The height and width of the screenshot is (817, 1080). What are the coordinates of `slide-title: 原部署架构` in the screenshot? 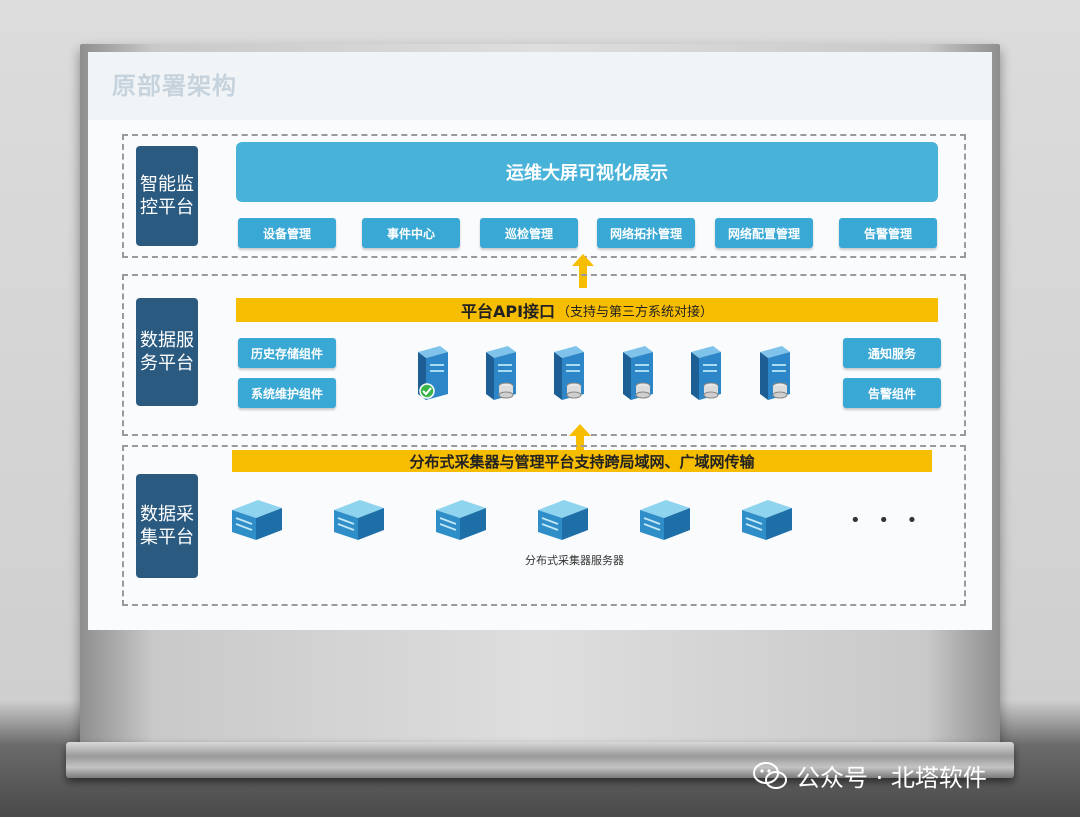 It's located at (174, 86).